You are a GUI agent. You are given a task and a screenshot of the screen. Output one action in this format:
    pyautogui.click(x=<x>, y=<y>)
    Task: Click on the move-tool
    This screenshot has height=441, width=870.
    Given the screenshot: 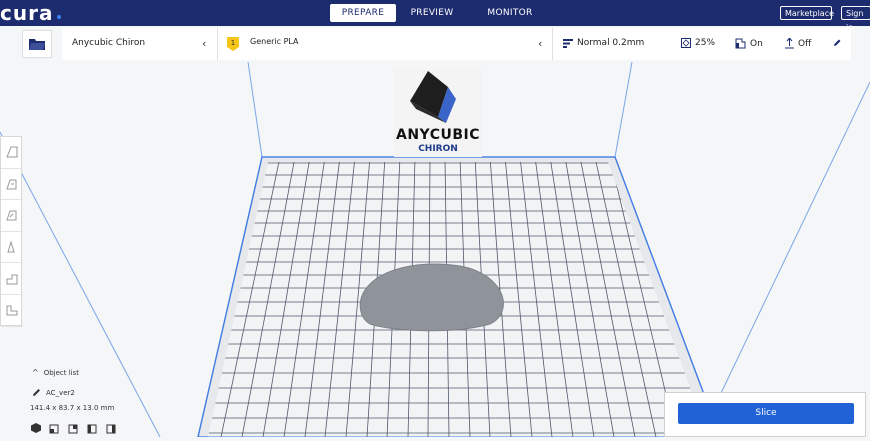 What is the action you would take?
    pyautogui.click(x=12, y=153)
    